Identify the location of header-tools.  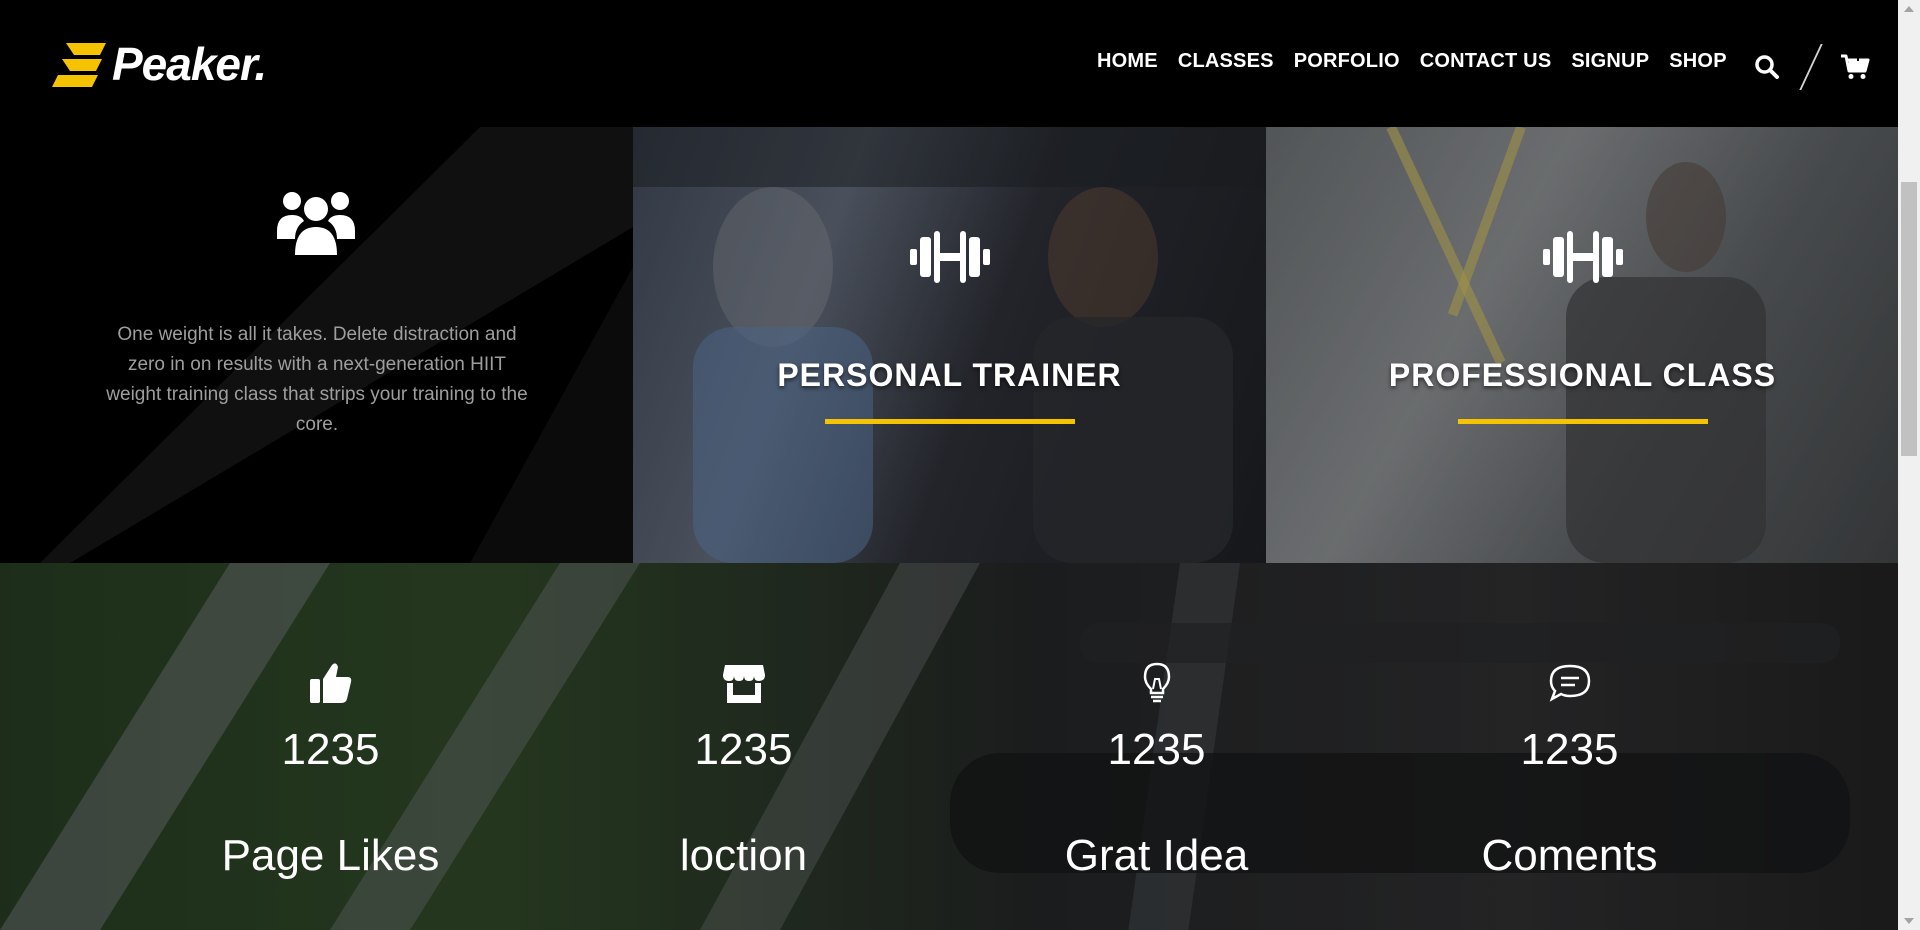
(1811, 67).